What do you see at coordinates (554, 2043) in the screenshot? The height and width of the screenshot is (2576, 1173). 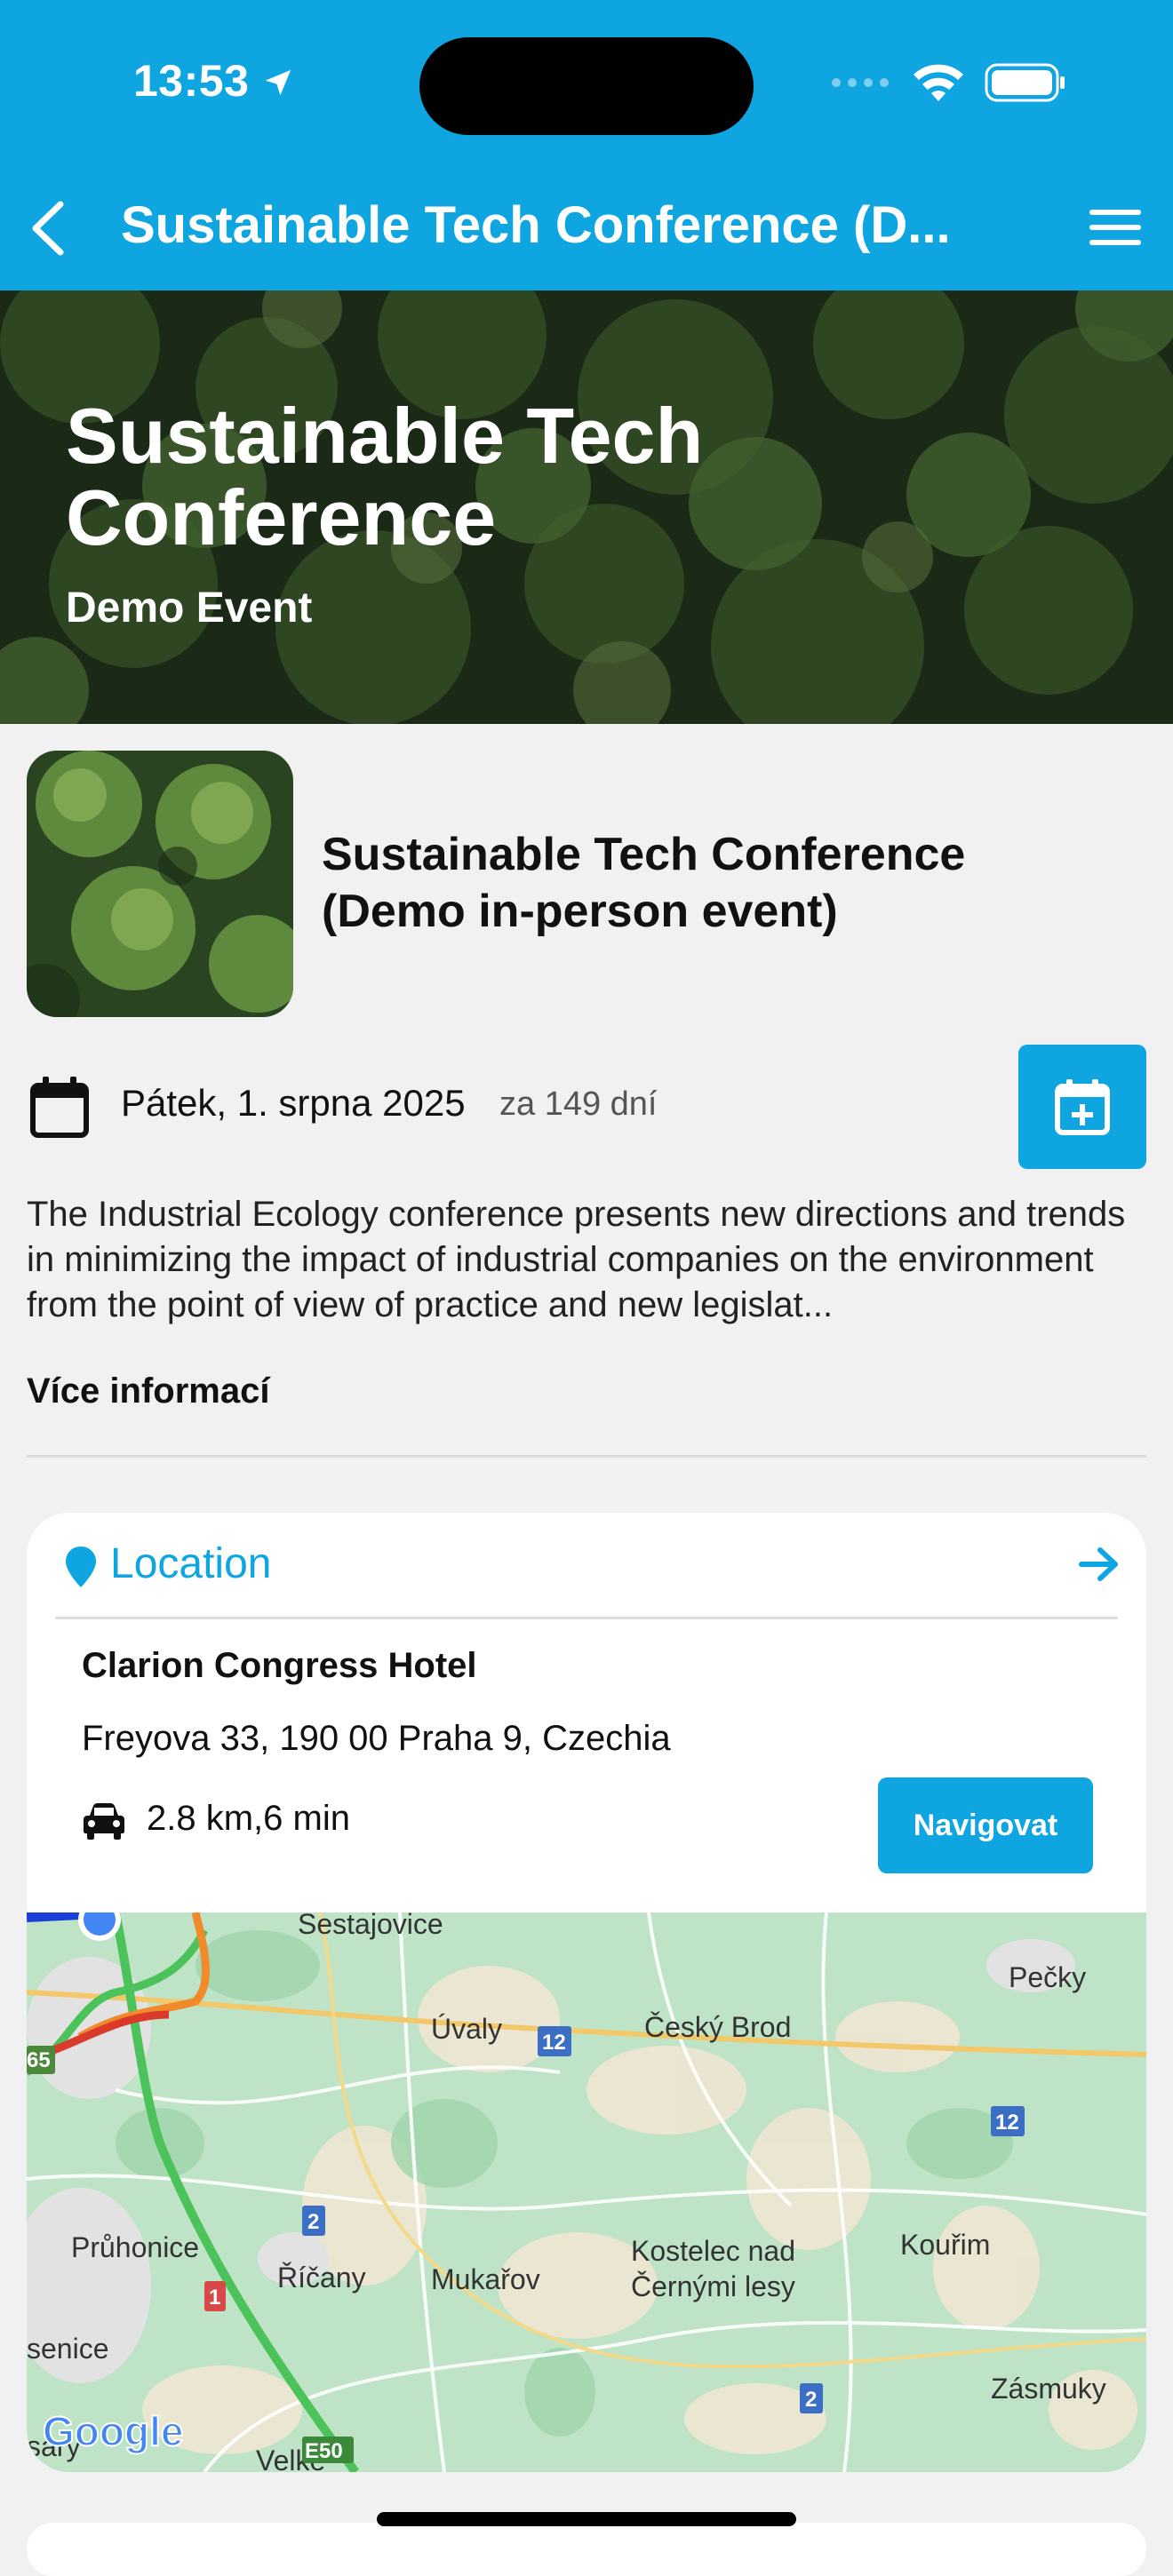 I see `road-badge-12a: 12` at bounding box center [554, 2043].